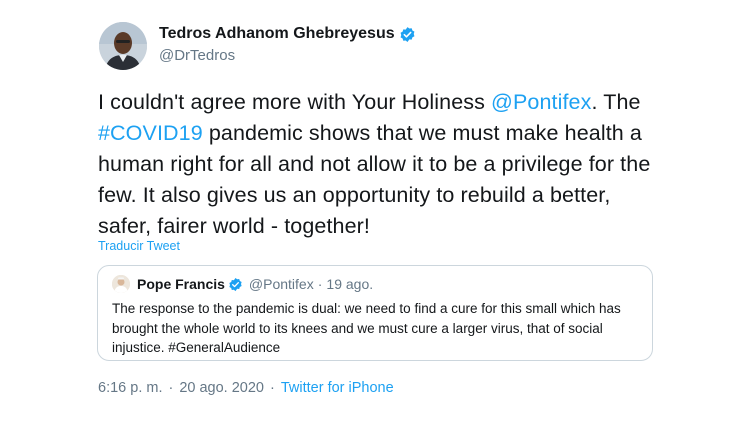 Image resolution: width=750 pixels, height=422 pixels. What do you see at coordinates (130, 388) in the screenshot?
I see `tweet-time: 6:16 p. m.` at bounding box center [130, 388].